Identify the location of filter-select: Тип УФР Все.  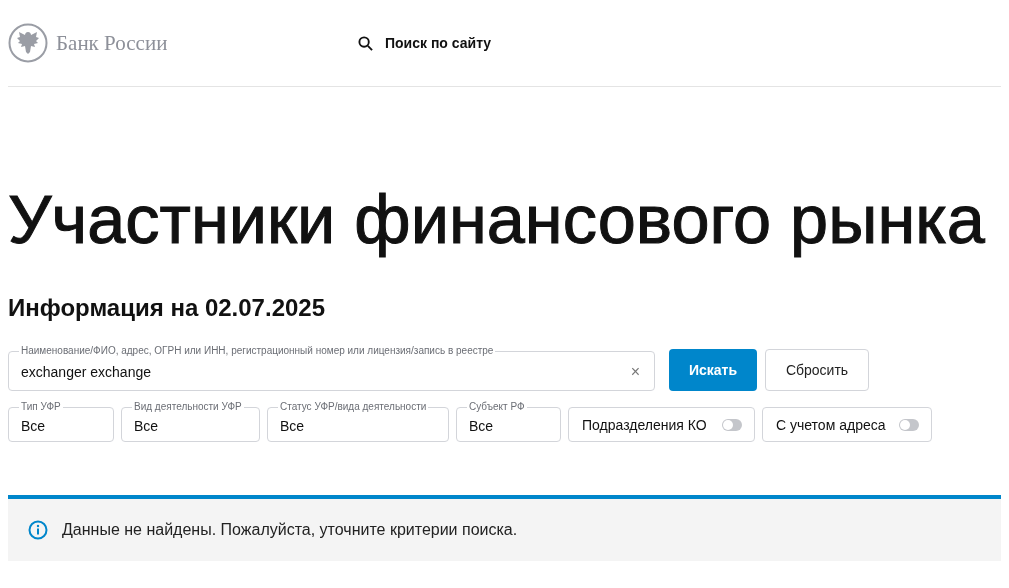
(61, 421).